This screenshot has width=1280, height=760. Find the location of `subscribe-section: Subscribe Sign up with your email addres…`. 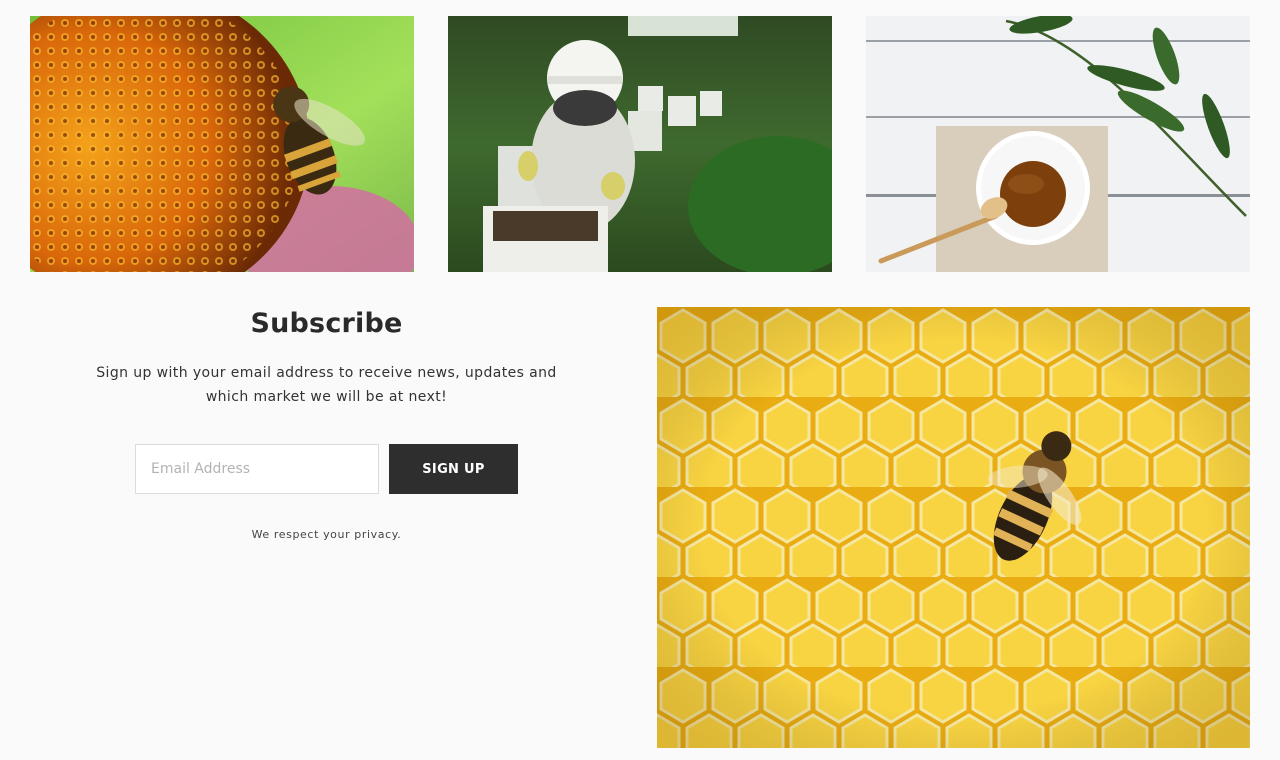

subscribe-section: Subscribe Sign up with your email addres… is located at coordinates (326, 420).